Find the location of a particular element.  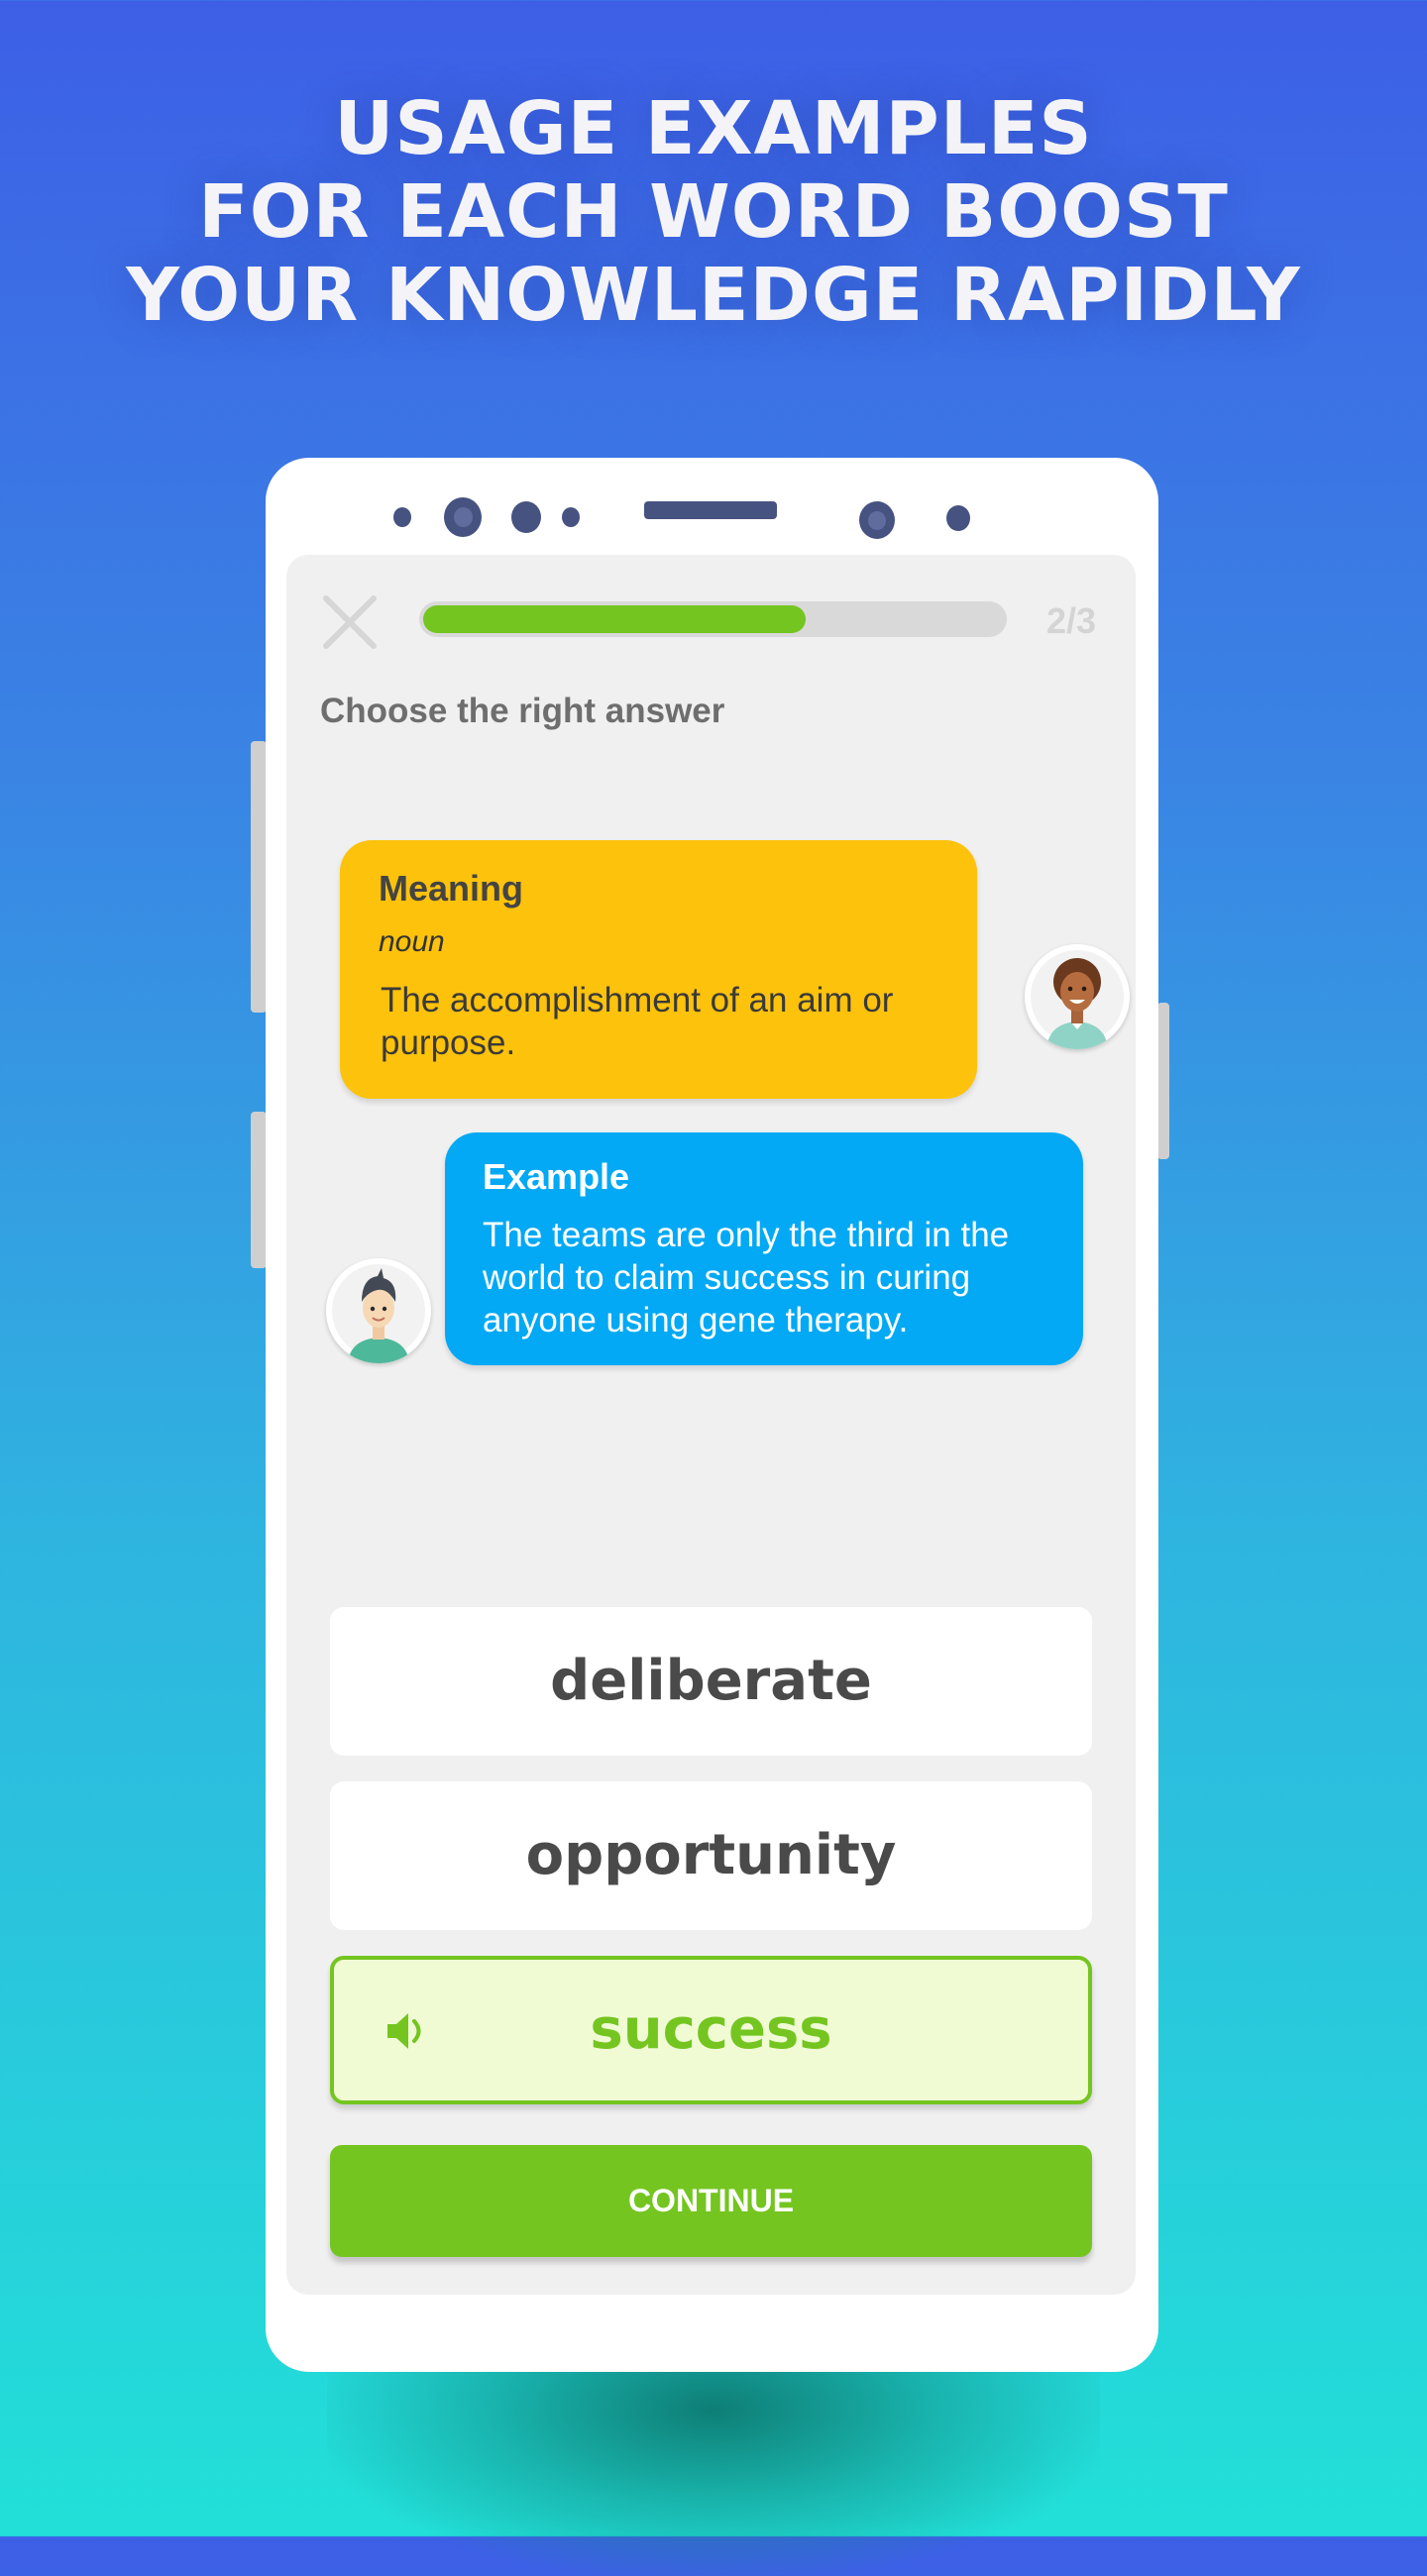

prompt-text: Choose the right answer is located at coordinates (522, 711).